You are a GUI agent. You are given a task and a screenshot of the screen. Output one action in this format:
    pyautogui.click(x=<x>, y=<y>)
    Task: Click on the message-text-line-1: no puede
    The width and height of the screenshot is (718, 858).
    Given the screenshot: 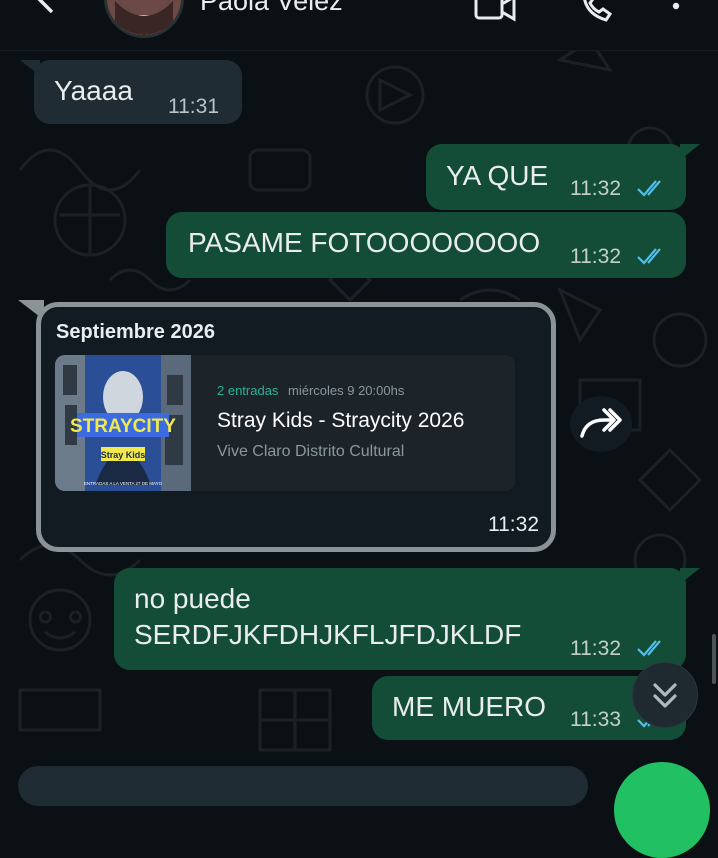 What is the action you would take?
    pyautogui.click(x=192, y=598)
    